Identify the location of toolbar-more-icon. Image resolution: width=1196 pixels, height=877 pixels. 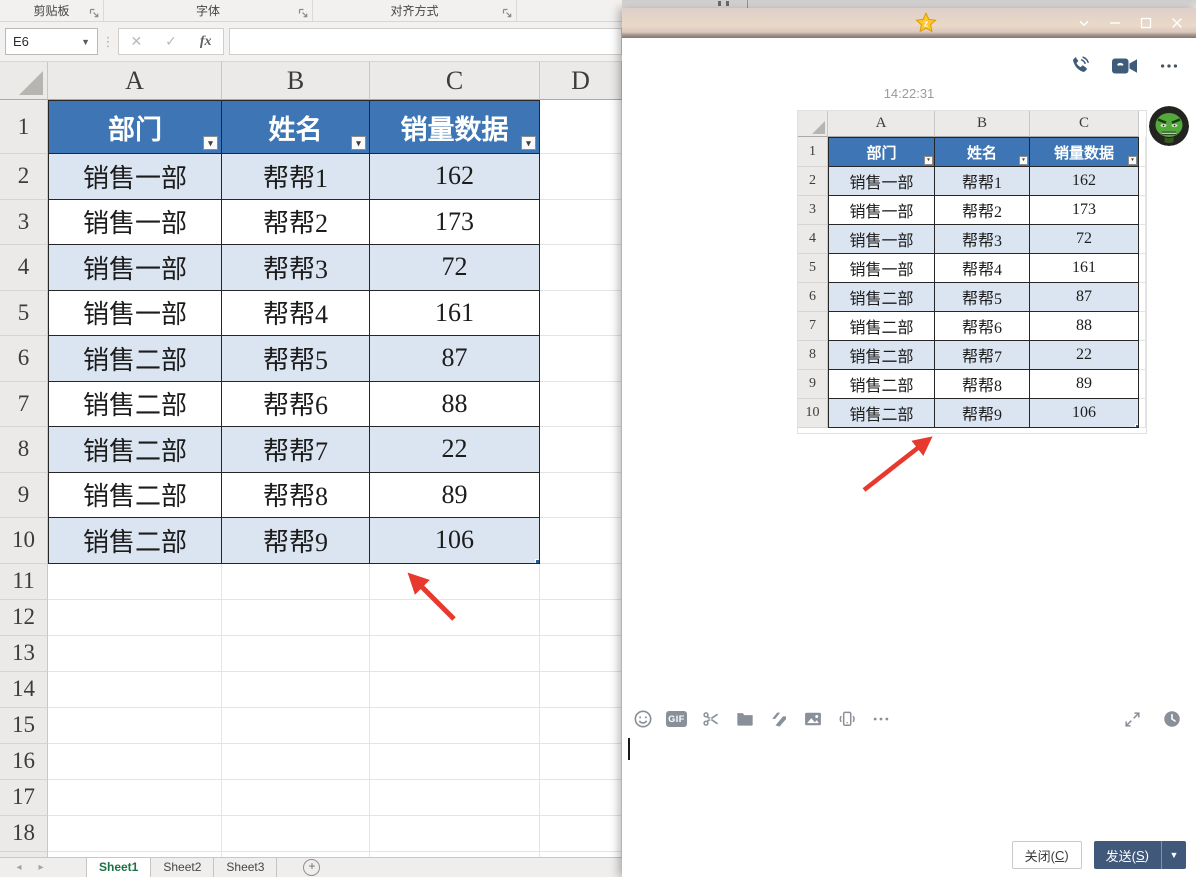
(880, 719).